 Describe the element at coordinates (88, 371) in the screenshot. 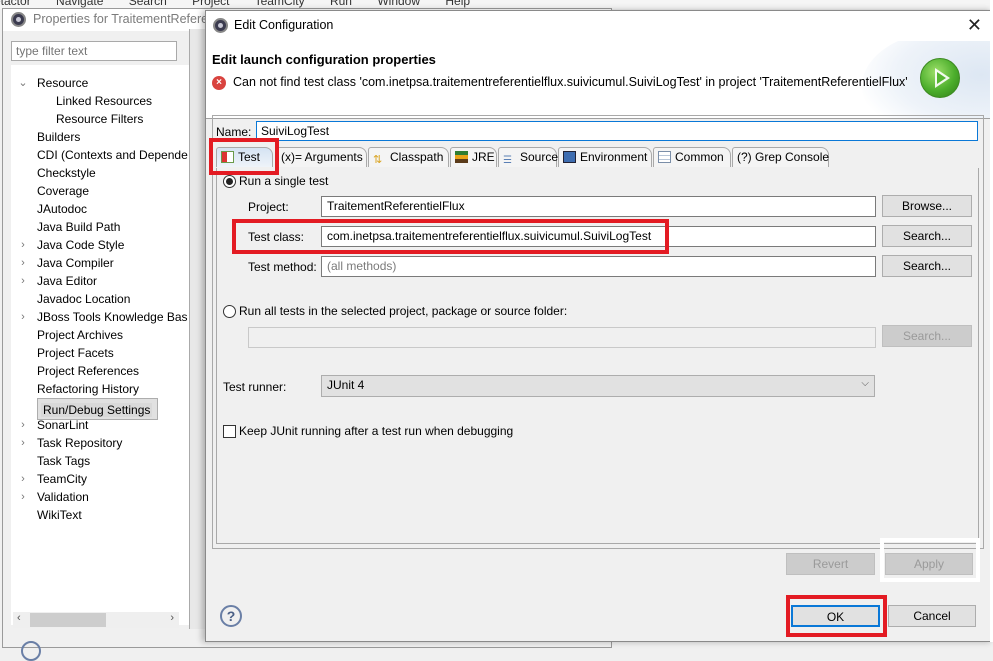

I see `tree-item: Project References` at that location.